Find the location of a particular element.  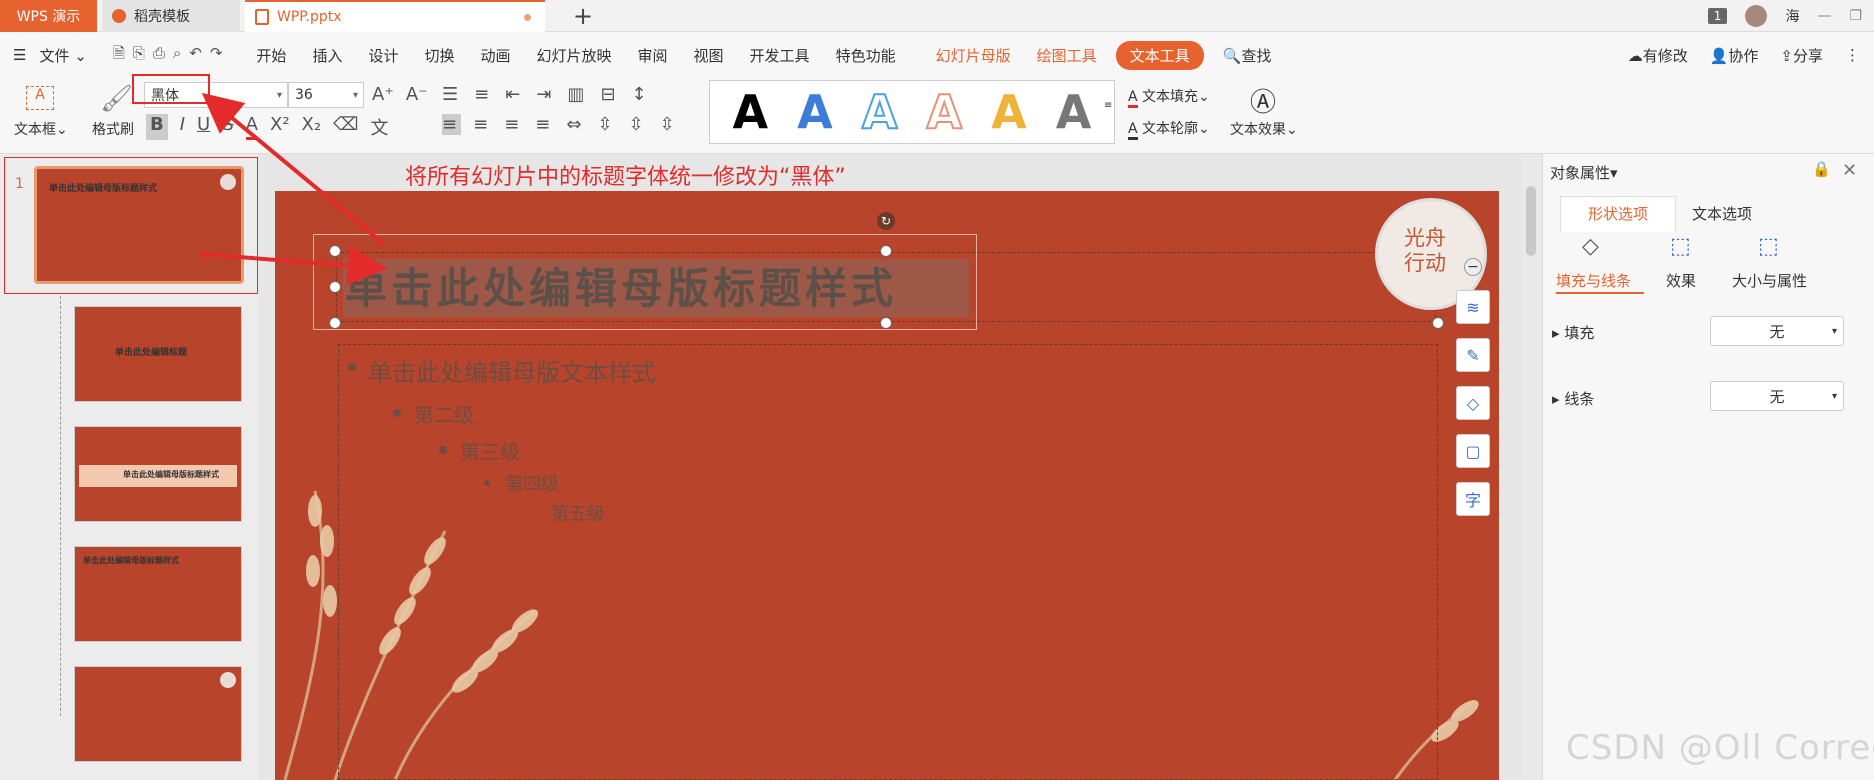

strikethrough-icon: S is located at coordinates (227, 127).